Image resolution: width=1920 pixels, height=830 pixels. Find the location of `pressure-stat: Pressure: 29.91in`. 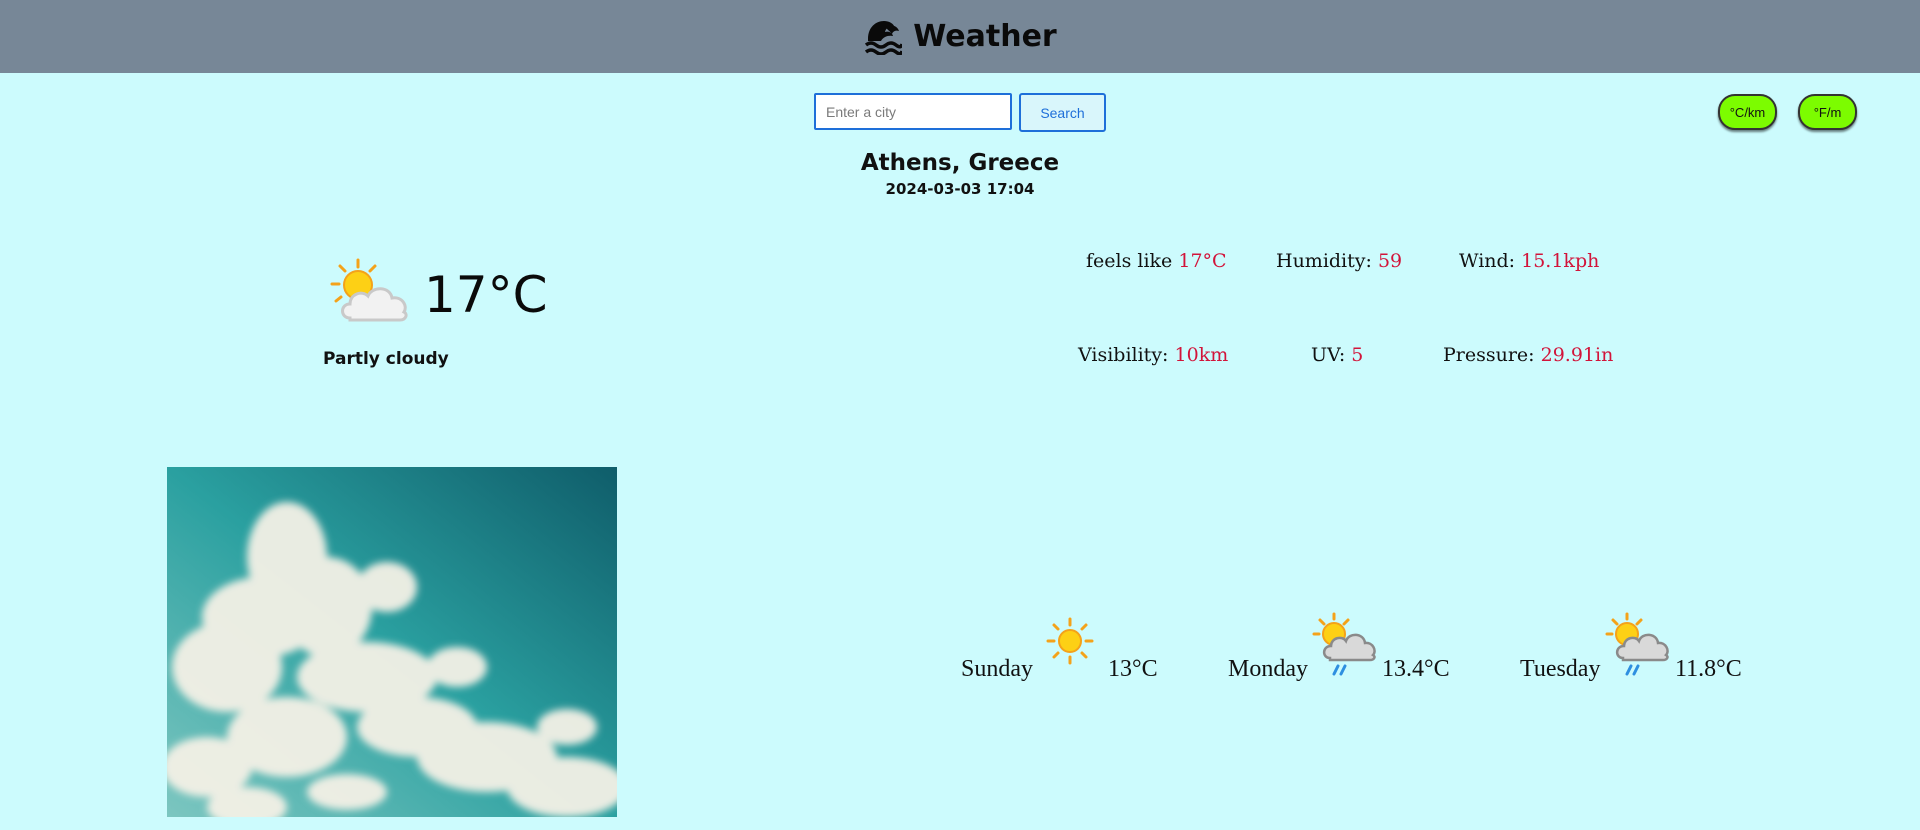

pressure-stat: Pressure: 29.91in is located at coordinates (1528, 355).